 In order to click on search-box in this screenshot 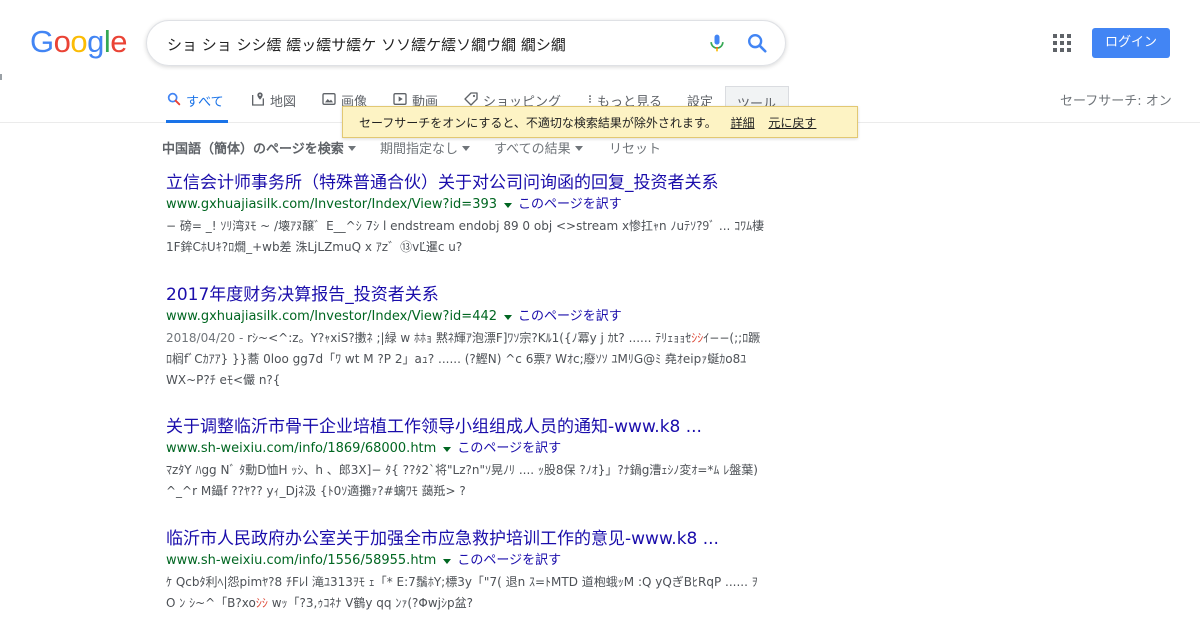, I will do `click(466, 43)`.